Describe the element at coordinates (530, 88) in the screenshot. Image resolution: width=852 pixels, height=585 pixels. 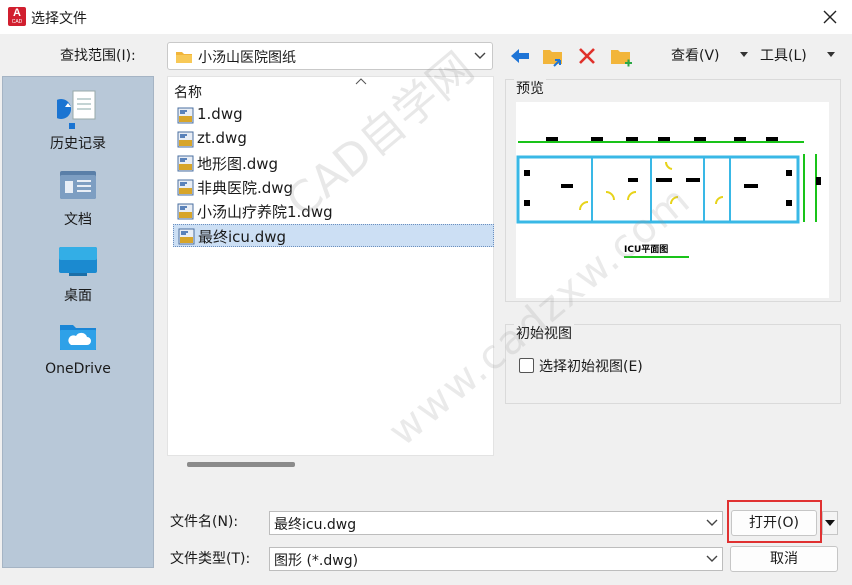
I see `preview-label: 预览` at that location.